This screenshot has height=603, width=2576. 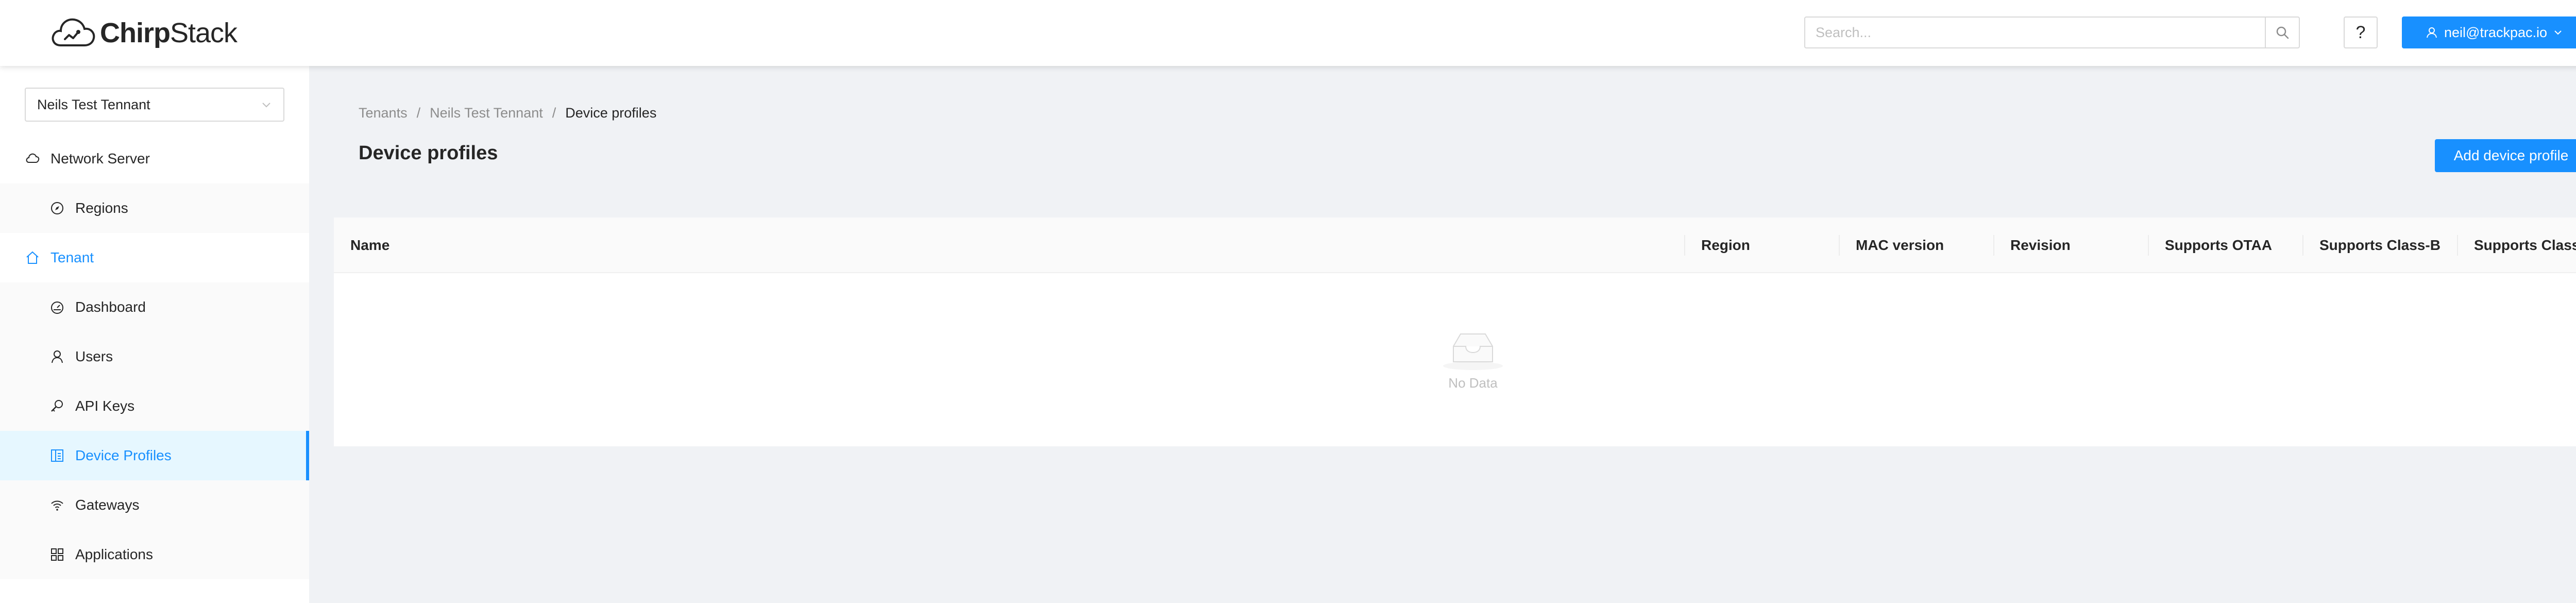 What do you see at coordinates (57, 554) in the screenshot?
I see `appstore-icon` at bounding box center [57, 554].